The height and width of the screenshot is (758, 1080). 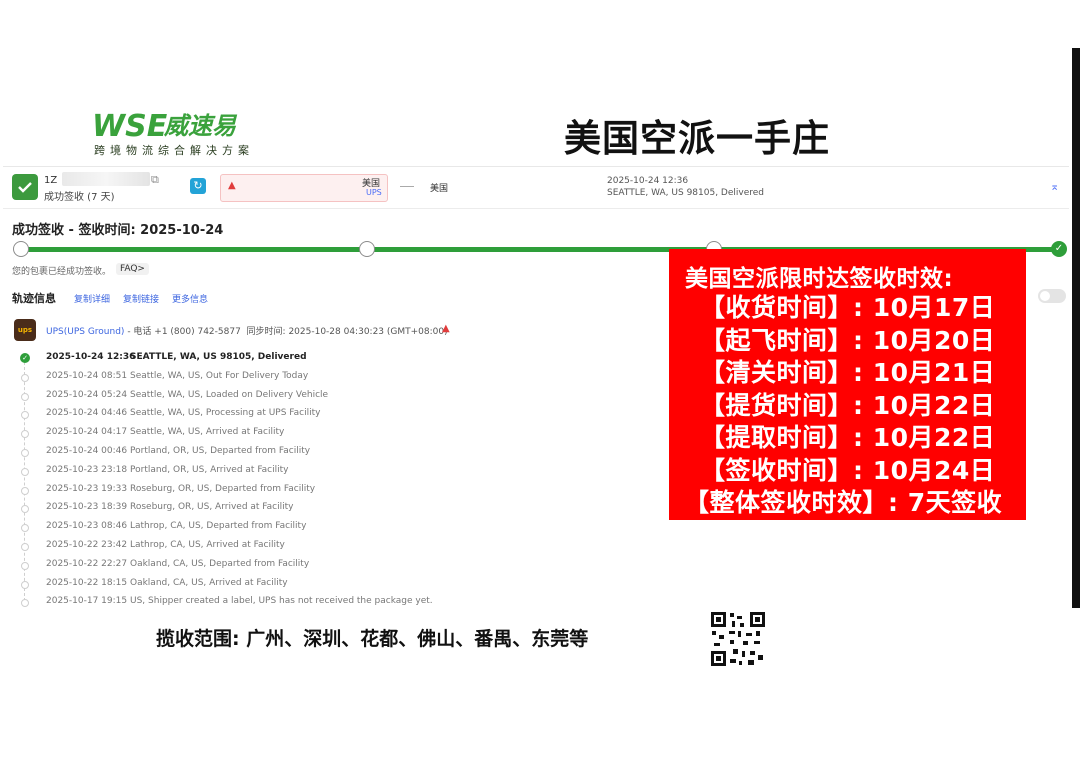 I want to click on promo-row: 【提取时间】: 10月22日, so click(x=848, y=437).